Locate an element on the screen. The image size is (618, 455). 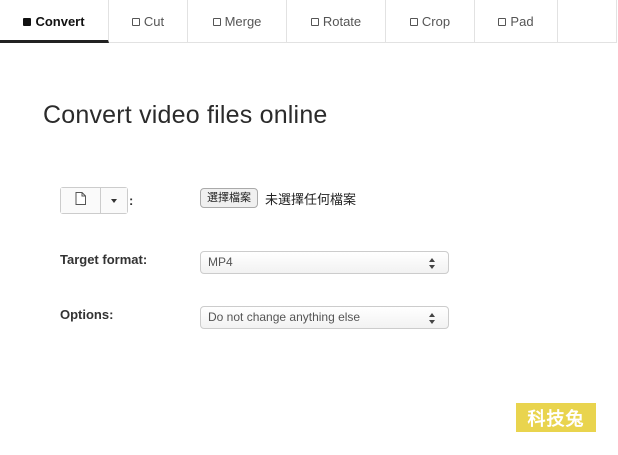
page-title: Convert video files online is located at coordinates (185, 115).